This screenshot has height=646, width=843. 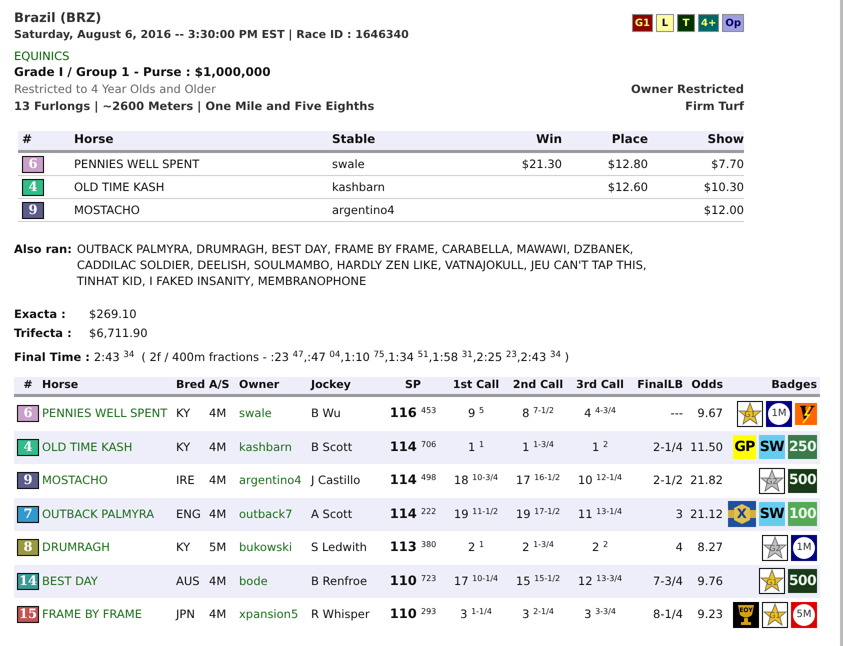 What do you see at coordinates (668, 447) in the screenshot?
I see `table-cell: 2-1/4` at bounding box center [668, 447].